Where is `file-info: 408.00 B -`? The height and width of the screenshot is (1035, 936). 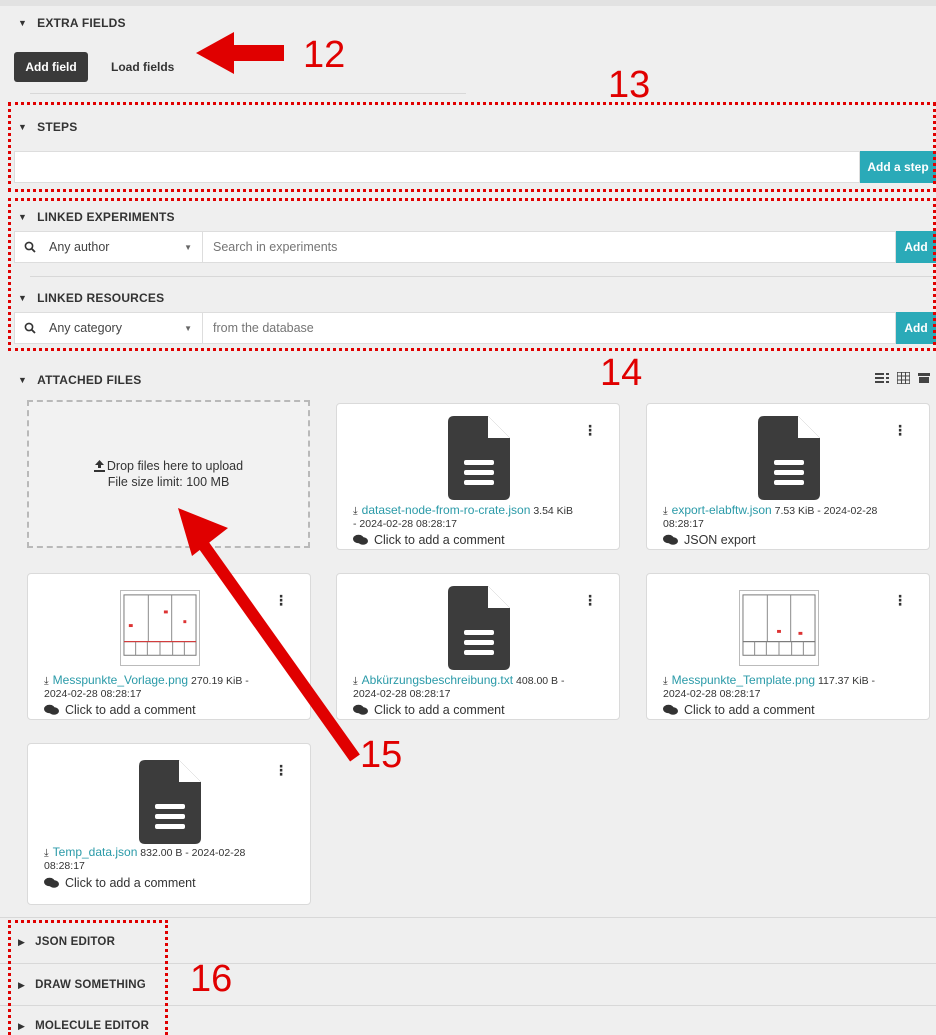 file-info: 408.00 B - is located at coordinates (539, 681).